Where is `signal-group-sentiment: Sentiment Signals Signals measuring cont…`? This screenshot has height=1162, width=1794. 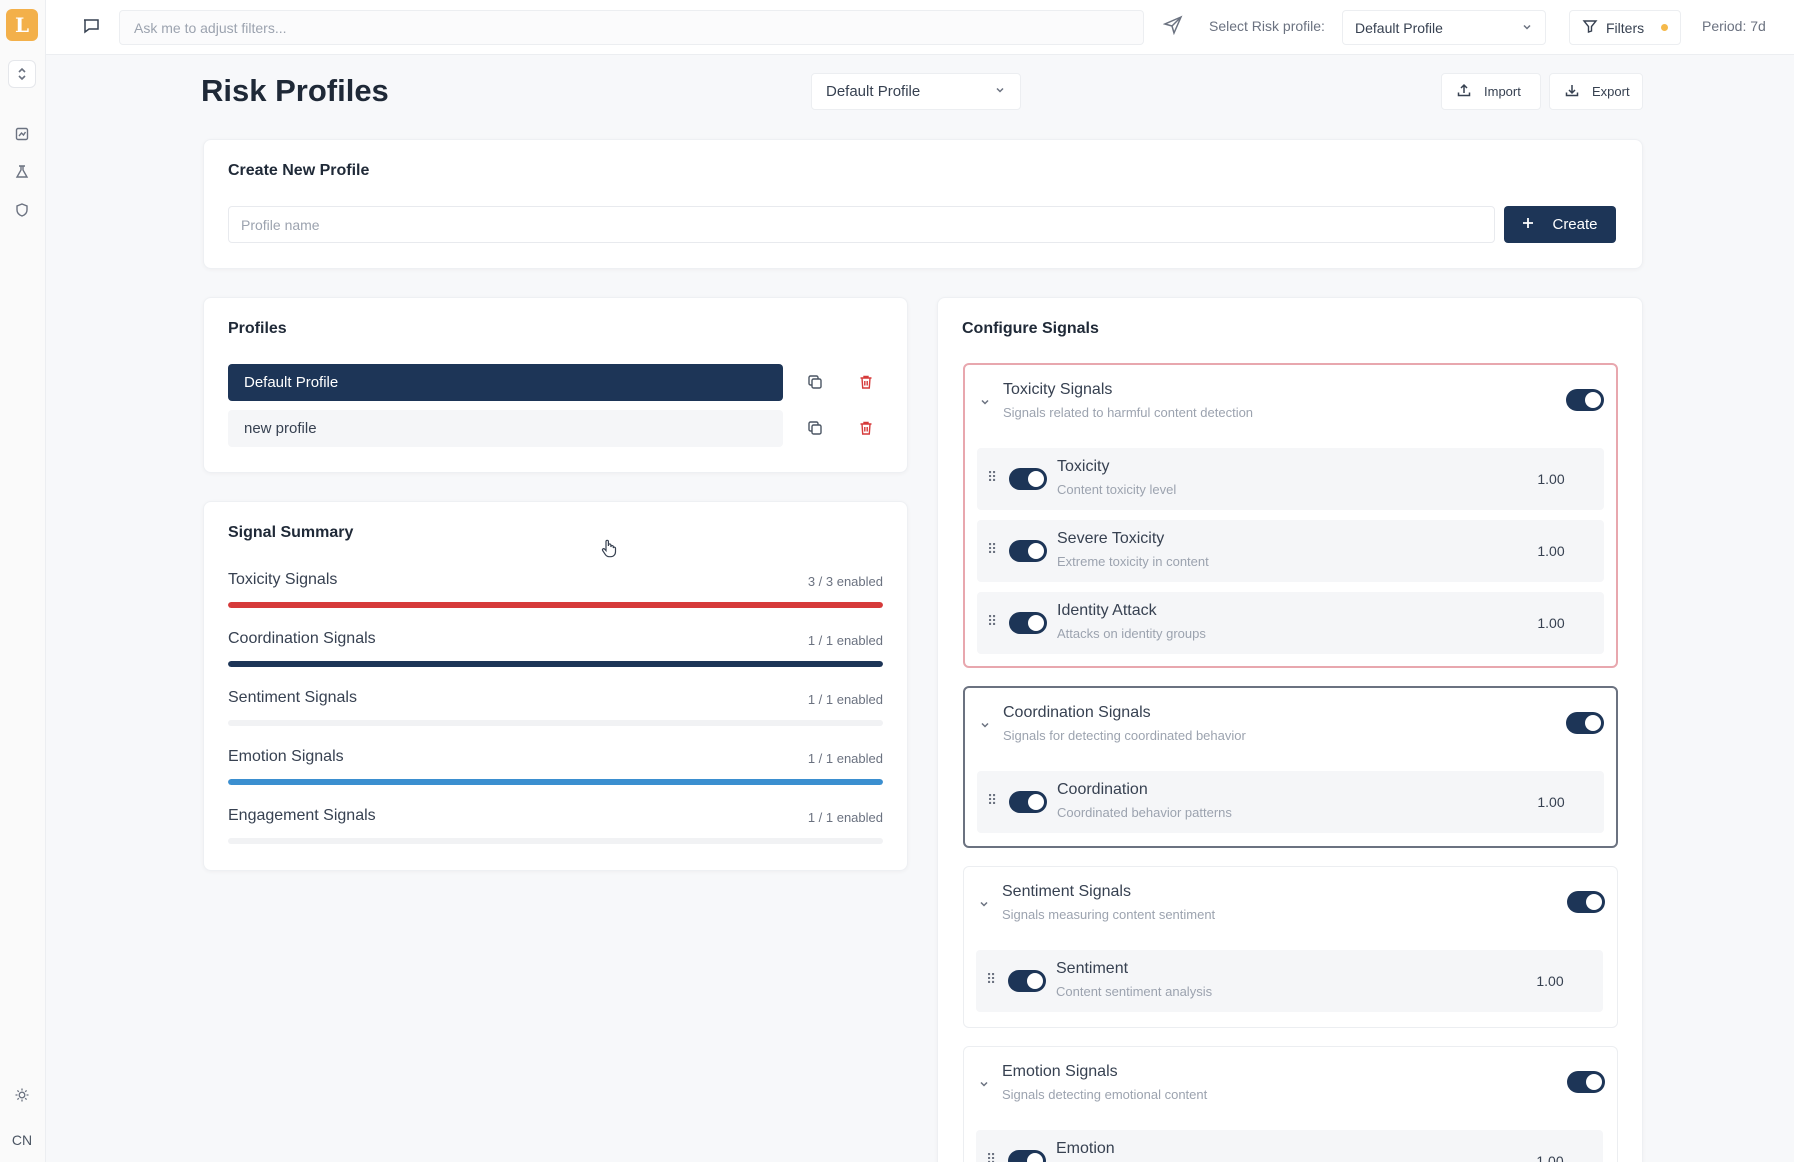 signal-group-sentiment: Sentiment Signals Signals measuring cont… is located at coordinates (1290, 947).